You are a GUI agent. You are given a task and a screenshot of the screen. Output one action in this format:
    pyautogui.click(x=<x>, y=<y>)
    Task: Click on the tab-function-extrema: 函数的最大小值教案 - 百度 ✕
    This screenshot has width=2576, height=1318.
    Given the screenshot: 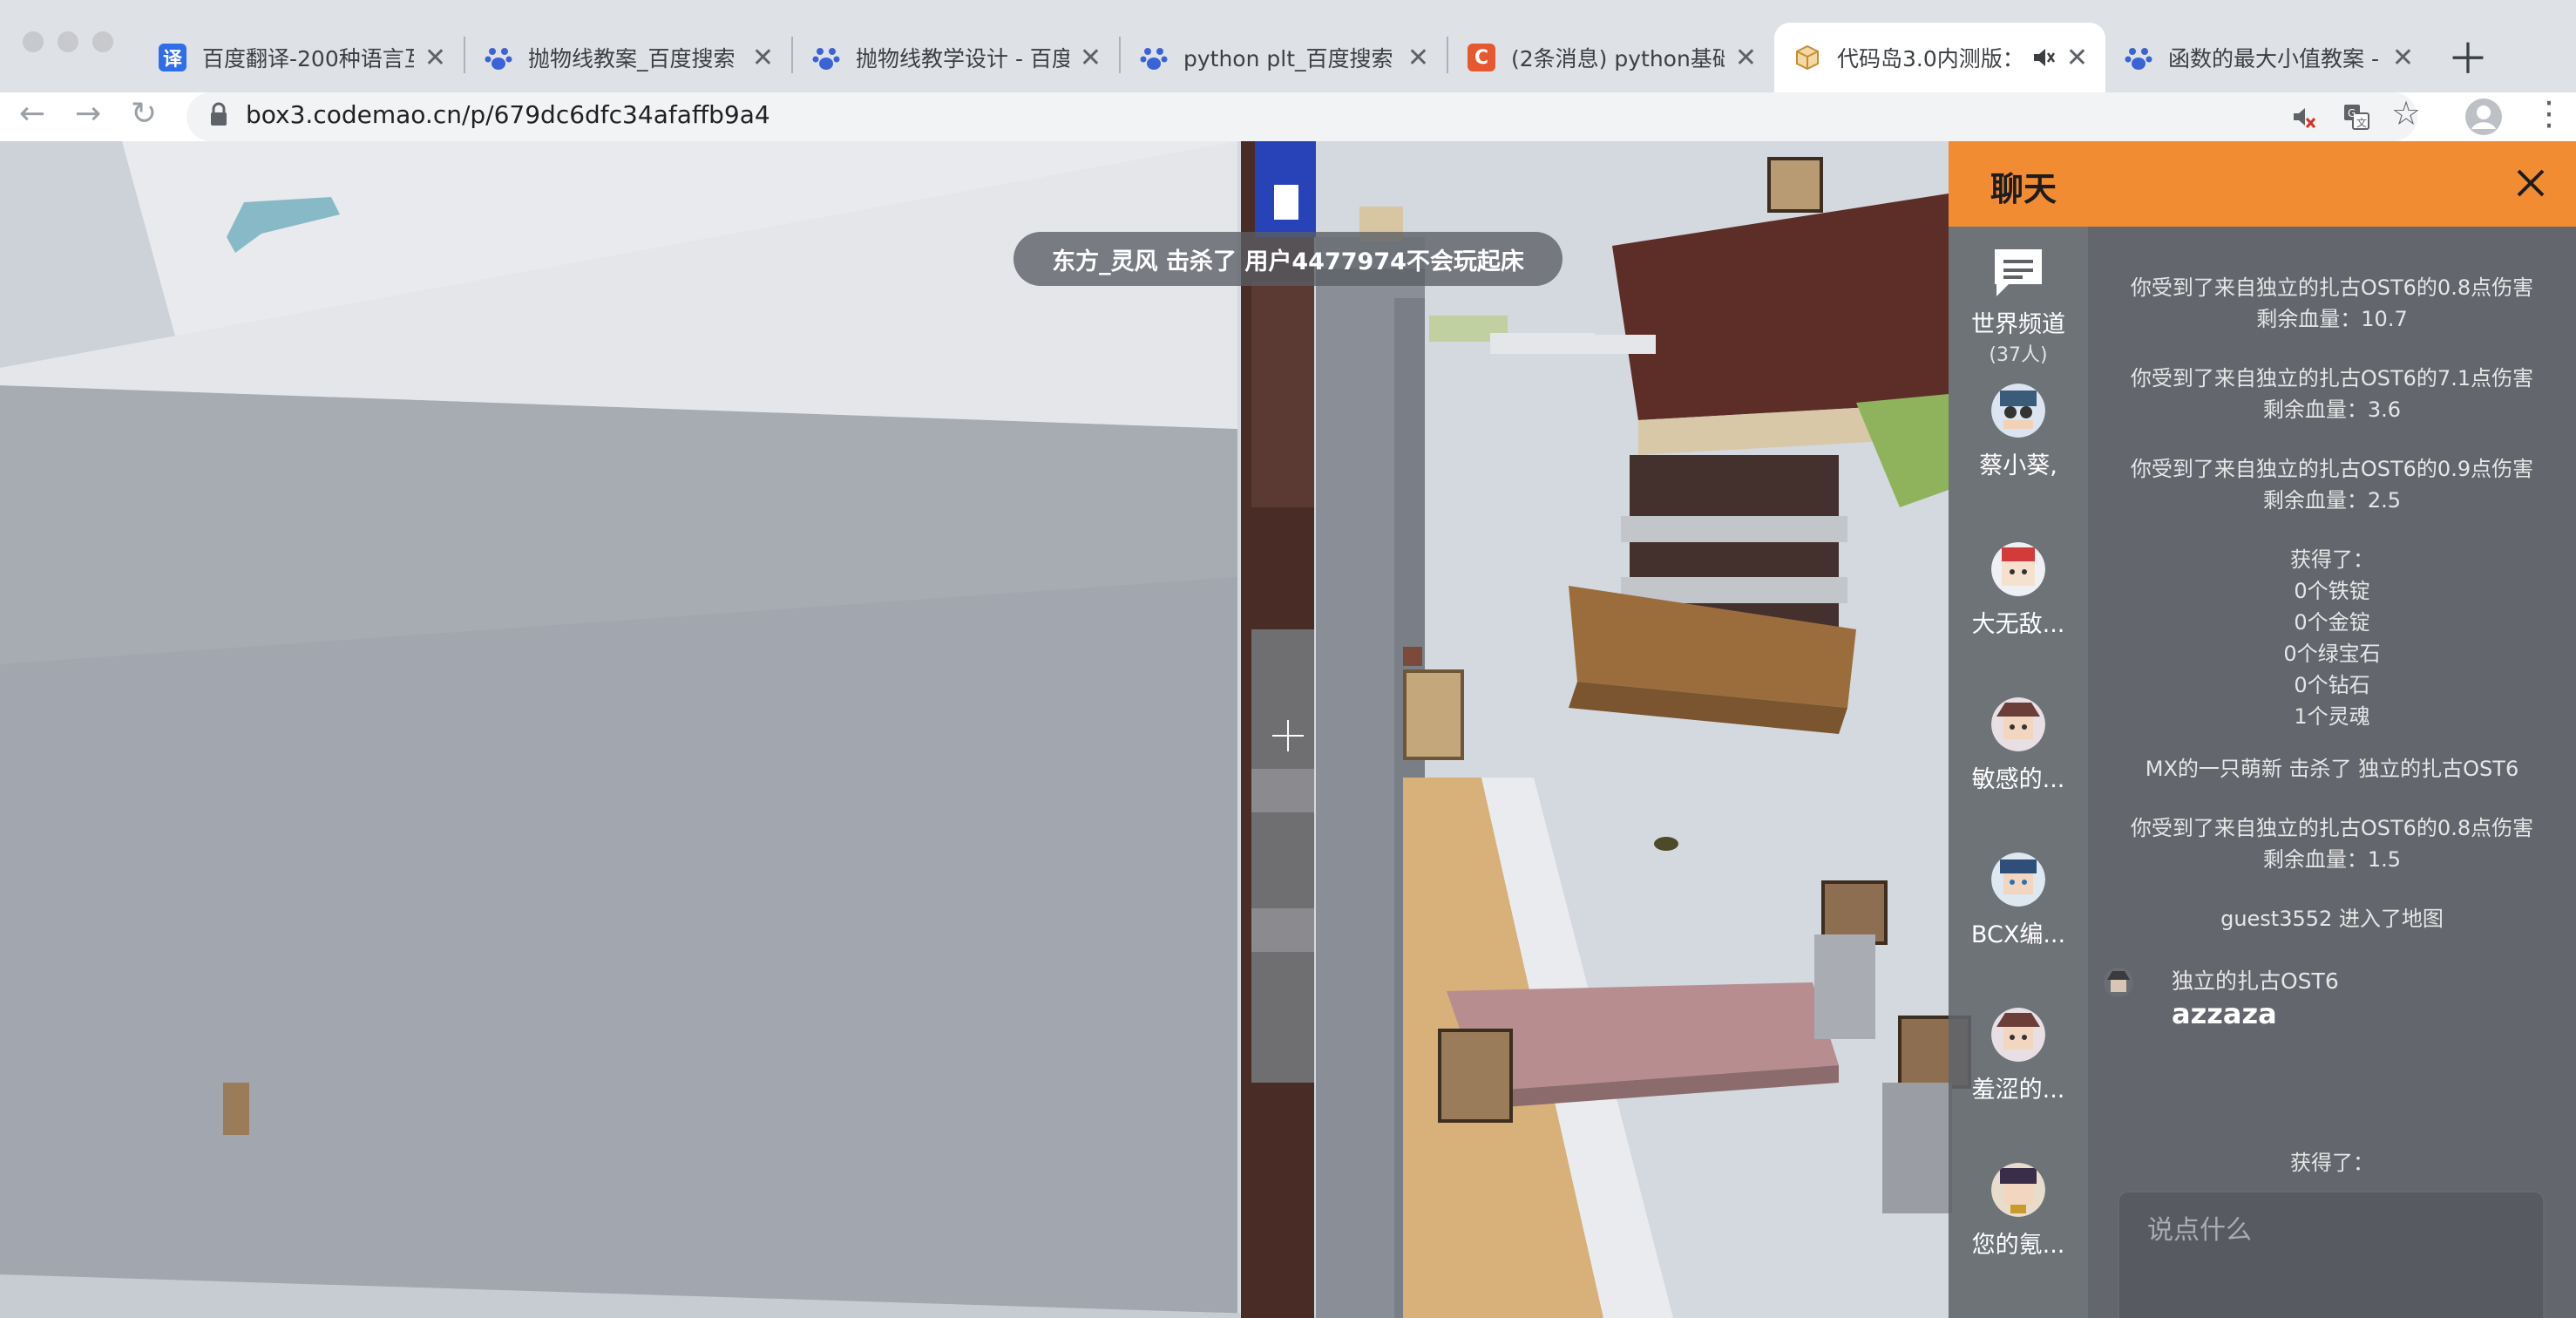 What is the action you would take?
    pyautogui.click(x=2268, y=58)
    